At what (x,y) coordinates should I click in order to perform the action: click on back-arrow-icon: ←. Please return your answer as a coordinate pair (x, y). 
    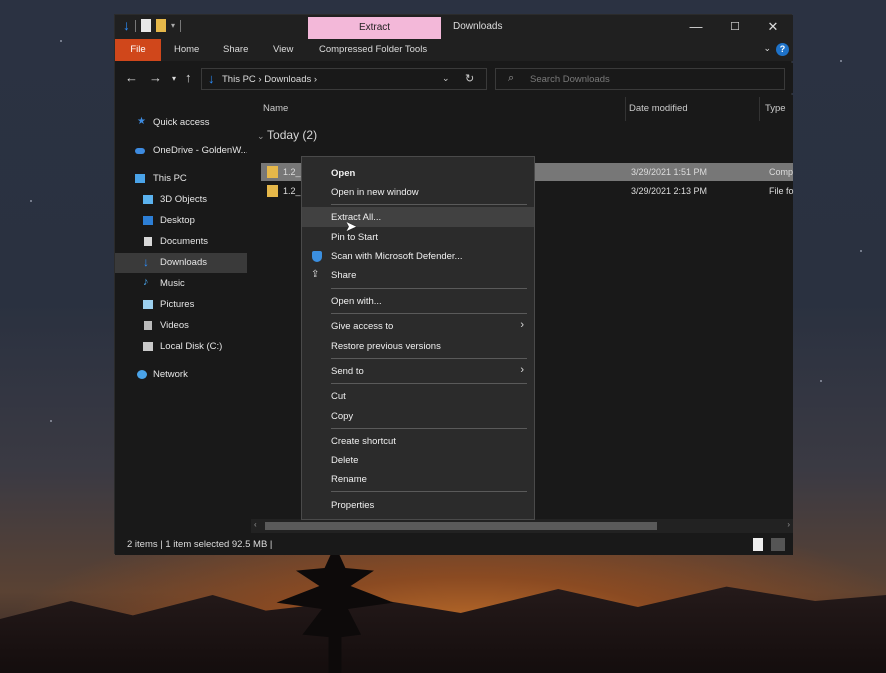
    Looking at the image, I should click on (131, 77).